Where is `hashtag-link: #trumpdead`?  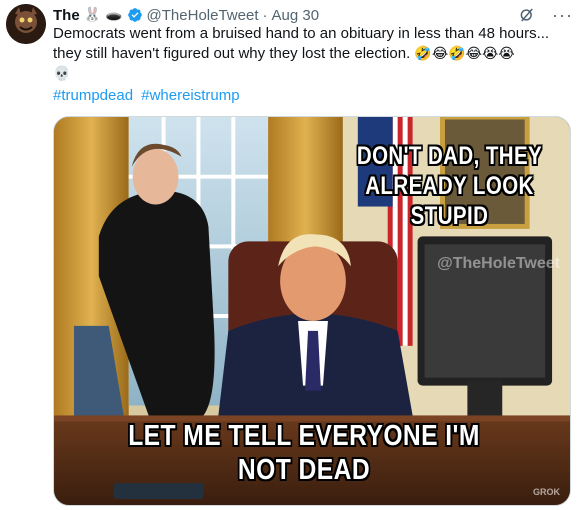
hashtag-link: #trumpdead is located at coordinates (93, 95).